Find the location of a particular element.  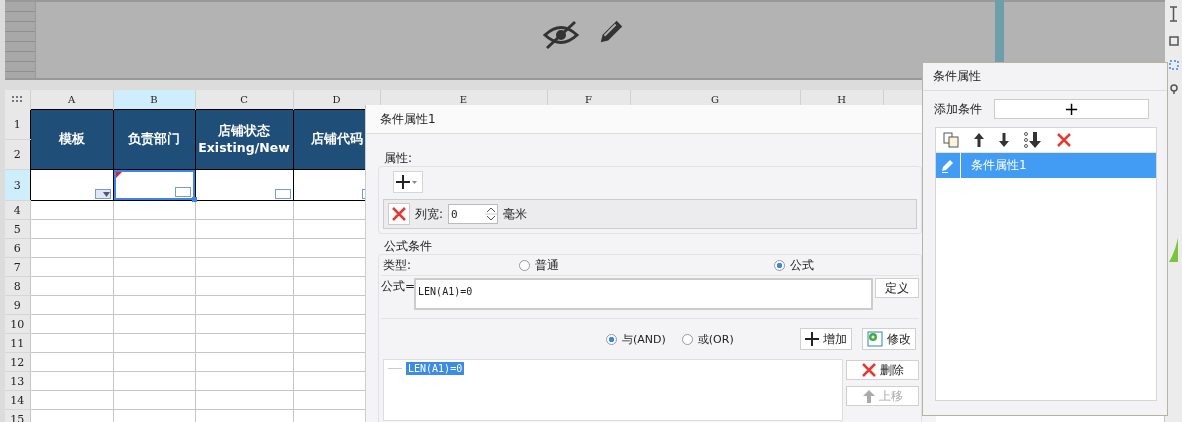

number-field: 0 is located at coordinates (473, 214).